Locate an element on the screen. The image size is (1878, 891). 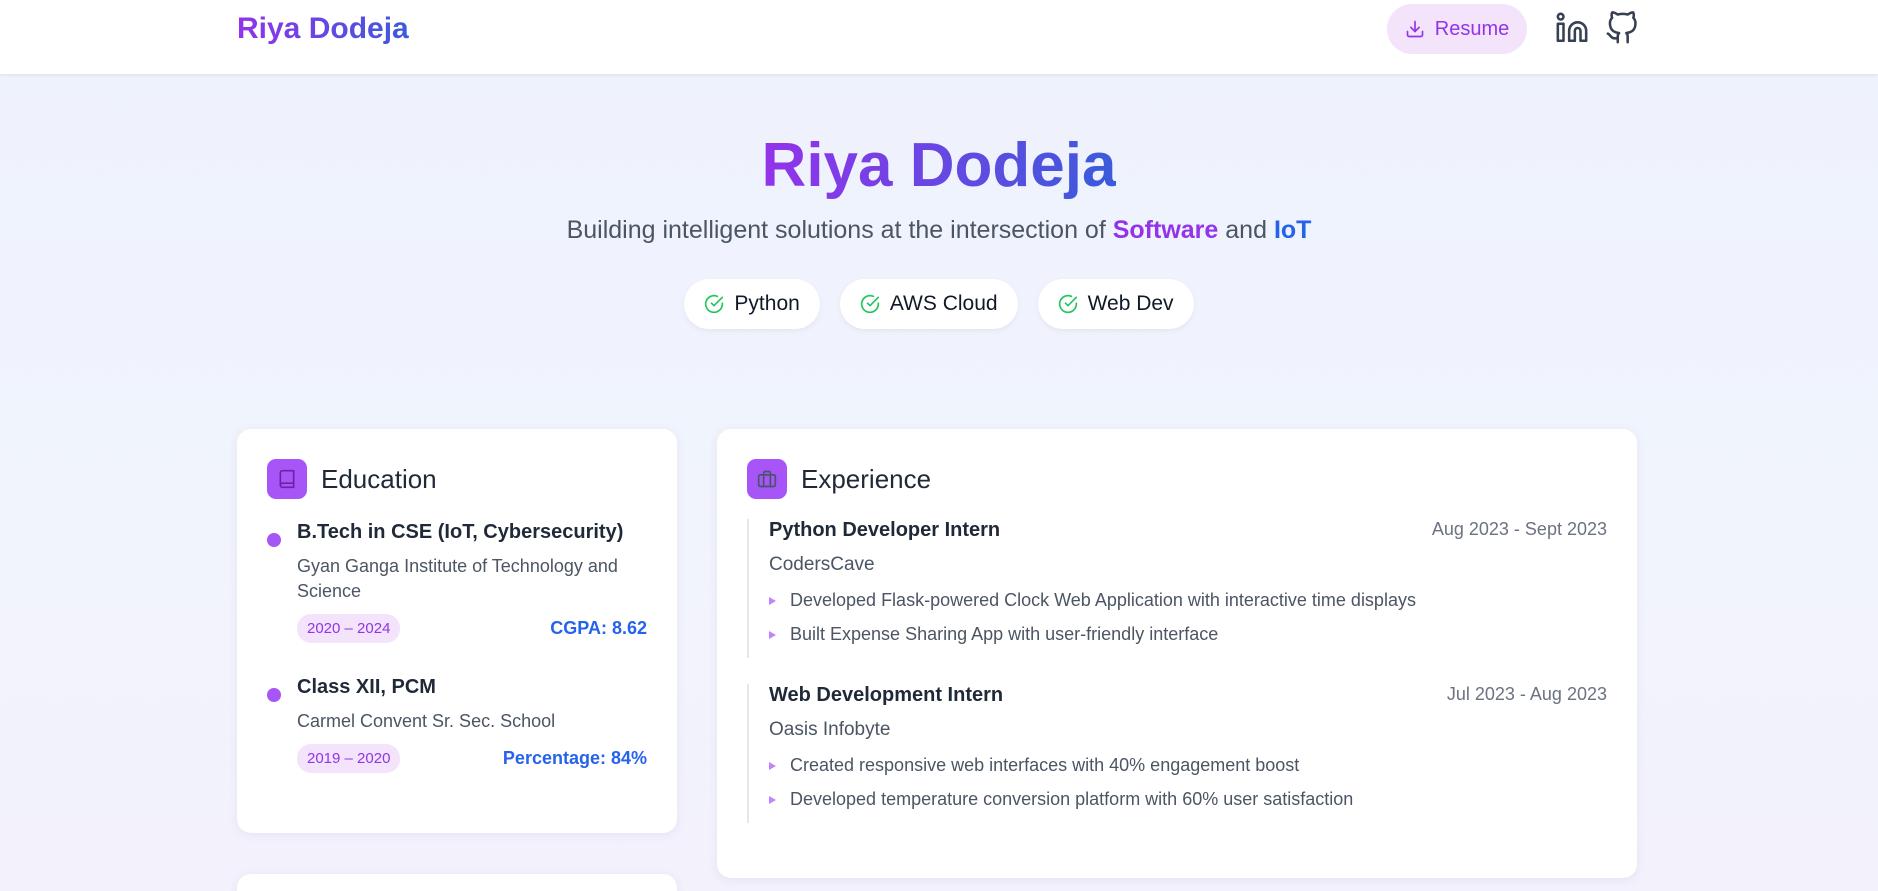
skill-chip-webdev: Web Dev is located at coordinates (1115, 304).